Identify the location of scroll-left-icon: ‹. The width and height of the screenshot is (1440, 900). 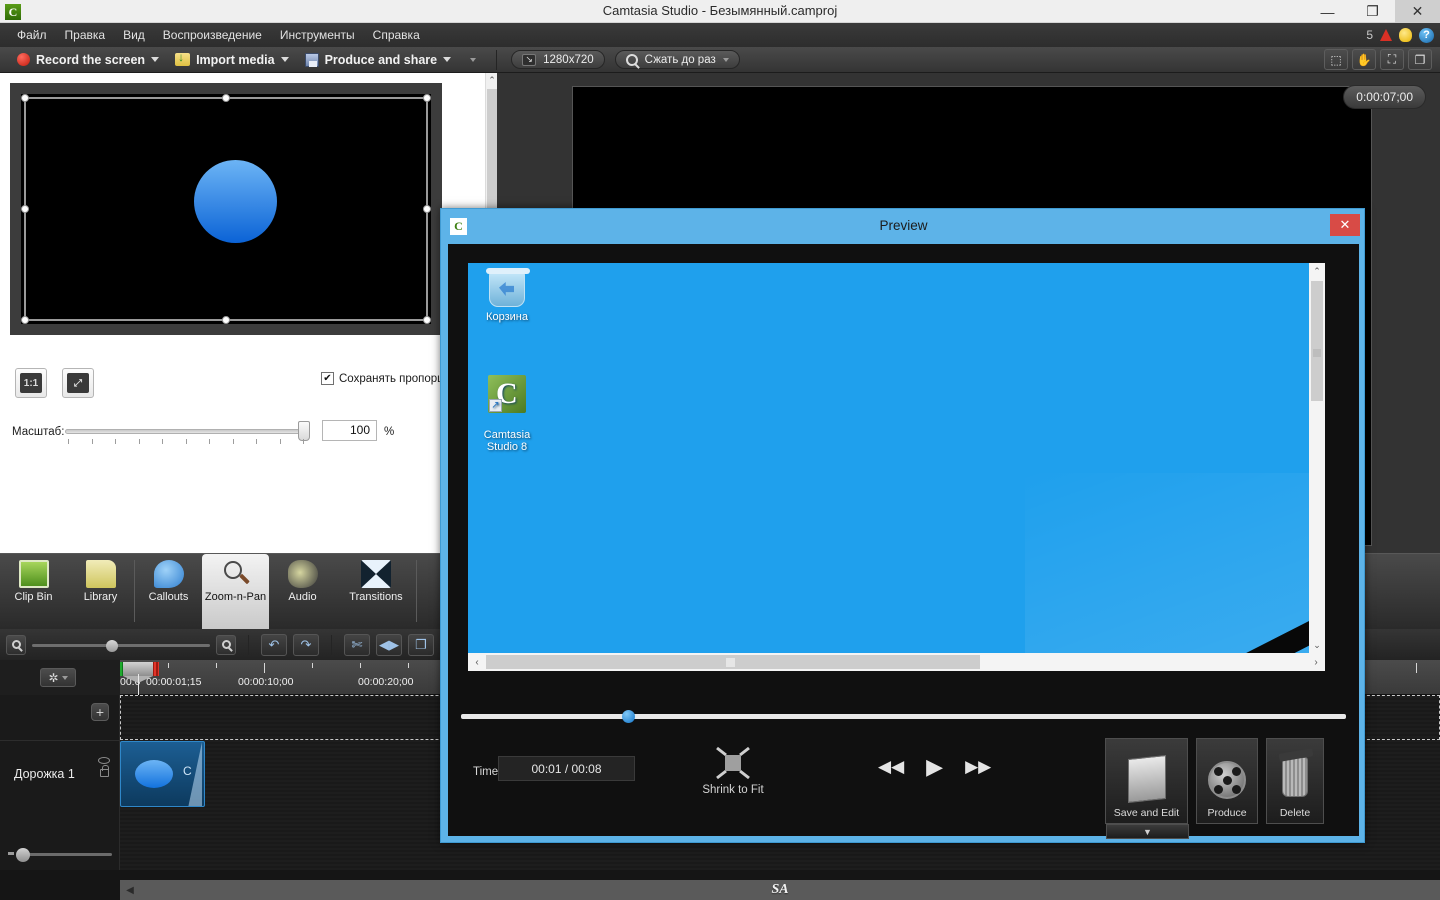
(477, 662).